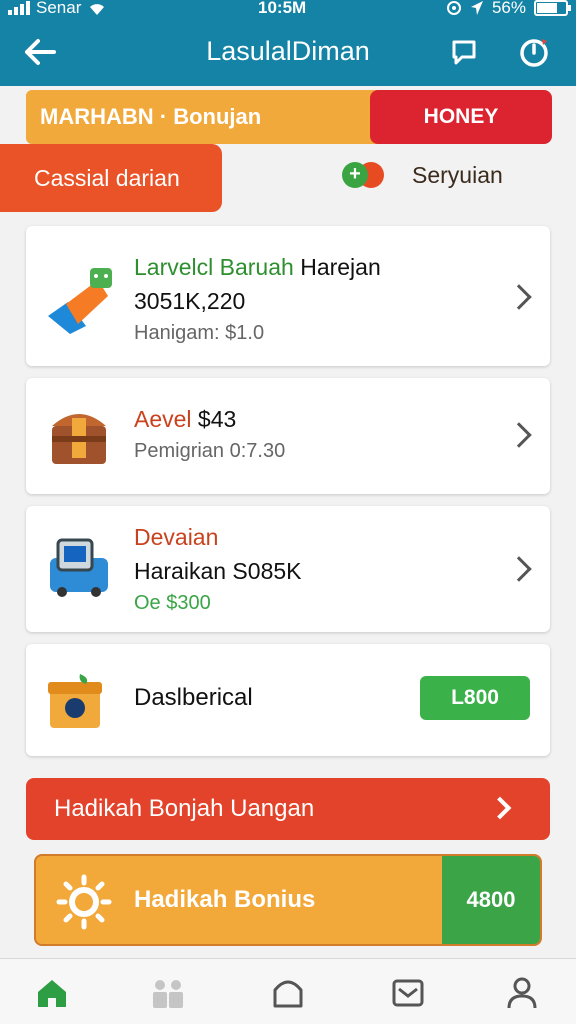 This screenshot has width=576, height=1024. Describe the element at coordinates (79, 436) in the screenshot. I see `treasure-chest-icon` at that location.